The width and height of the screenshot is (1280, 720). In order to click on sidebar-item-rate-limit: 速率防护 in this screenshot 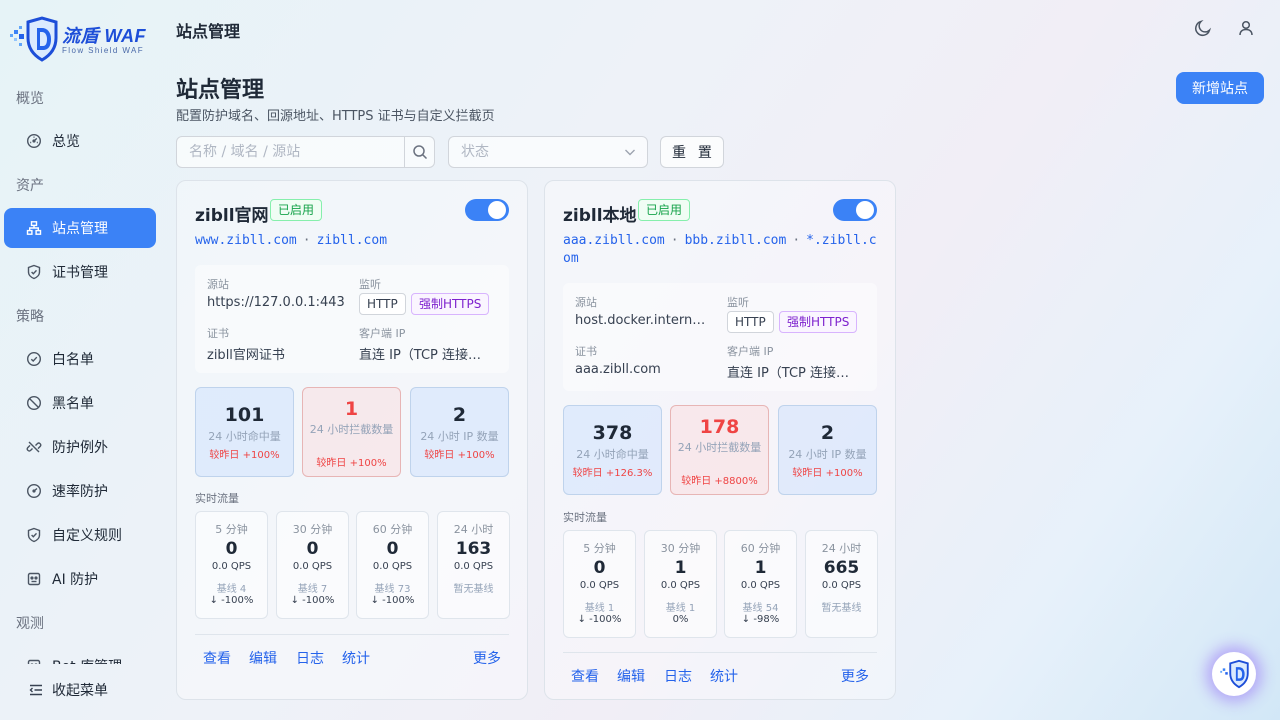, I will do `click(80, 491)`.